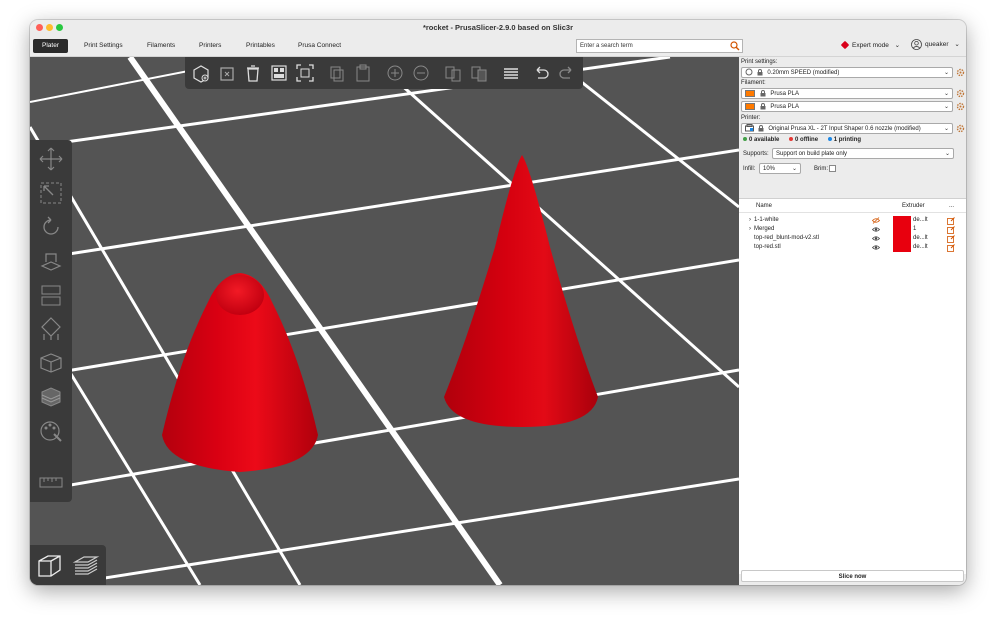 This screenshot has height=625, width=997. What do you see at coordinates (870, 46) in the screenshot?
I see `mode-selector: Expert mode ⌄` at bounding box center [870, 46].